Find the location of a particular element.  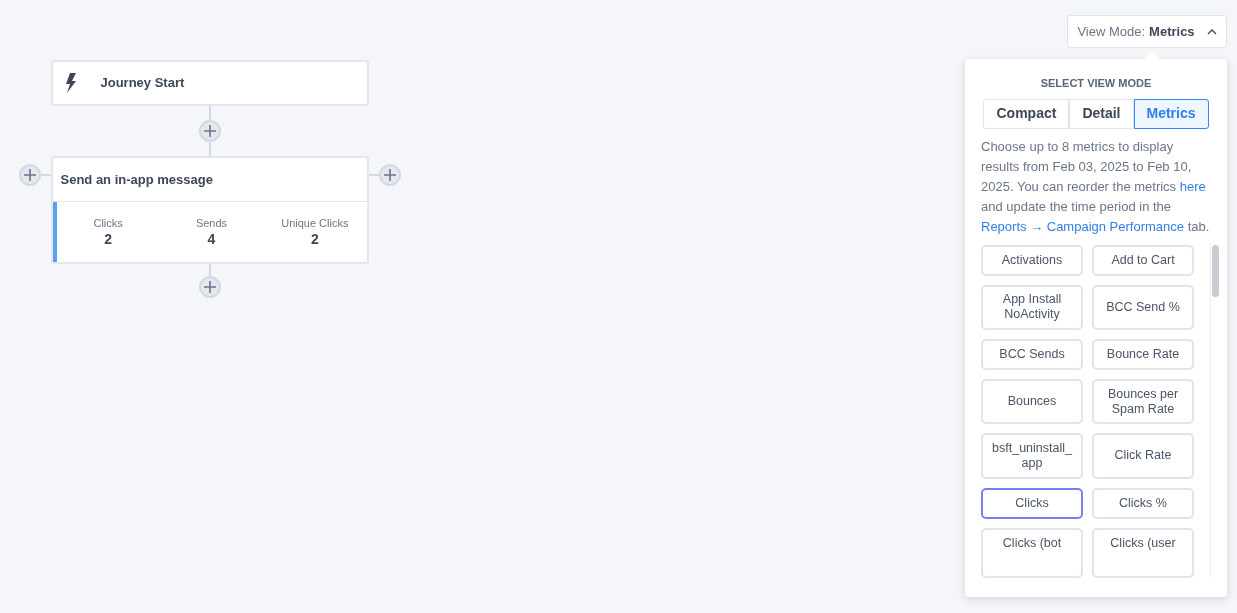

here-link: here is located at coordinates (1192, 186).